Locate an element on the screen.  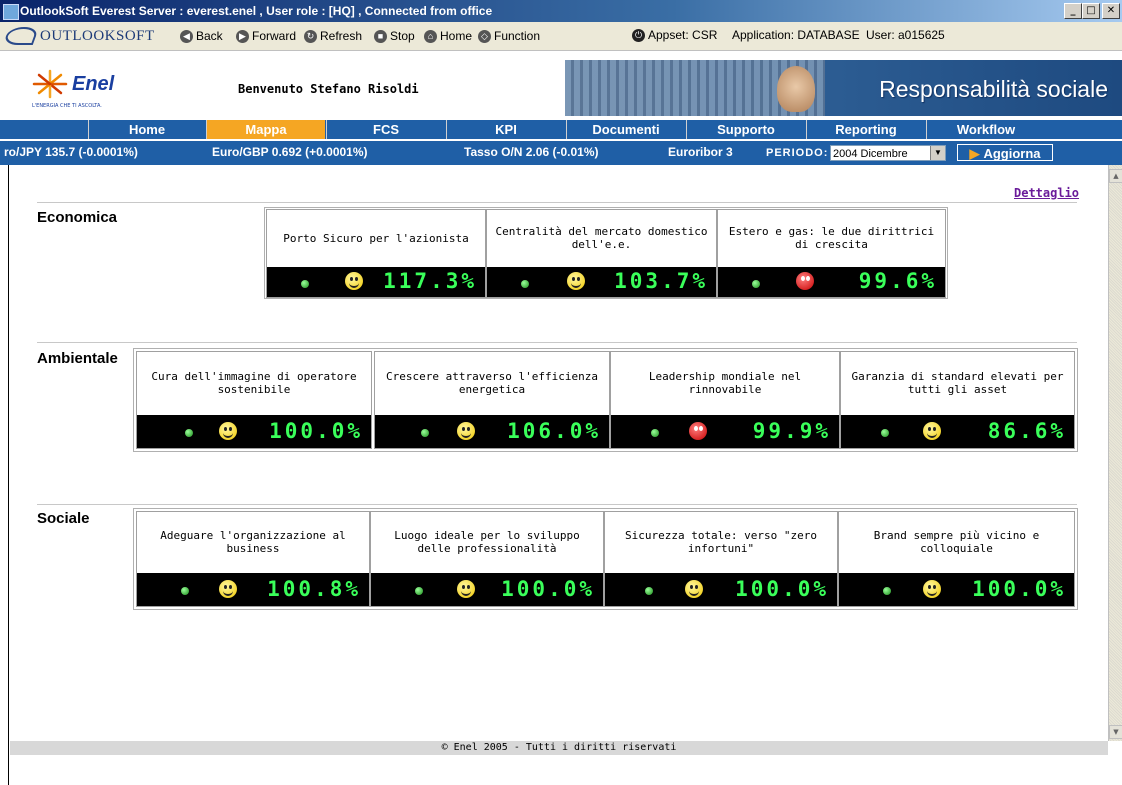
section-title-sociale: Sociale is located at coordinates (63, 518).